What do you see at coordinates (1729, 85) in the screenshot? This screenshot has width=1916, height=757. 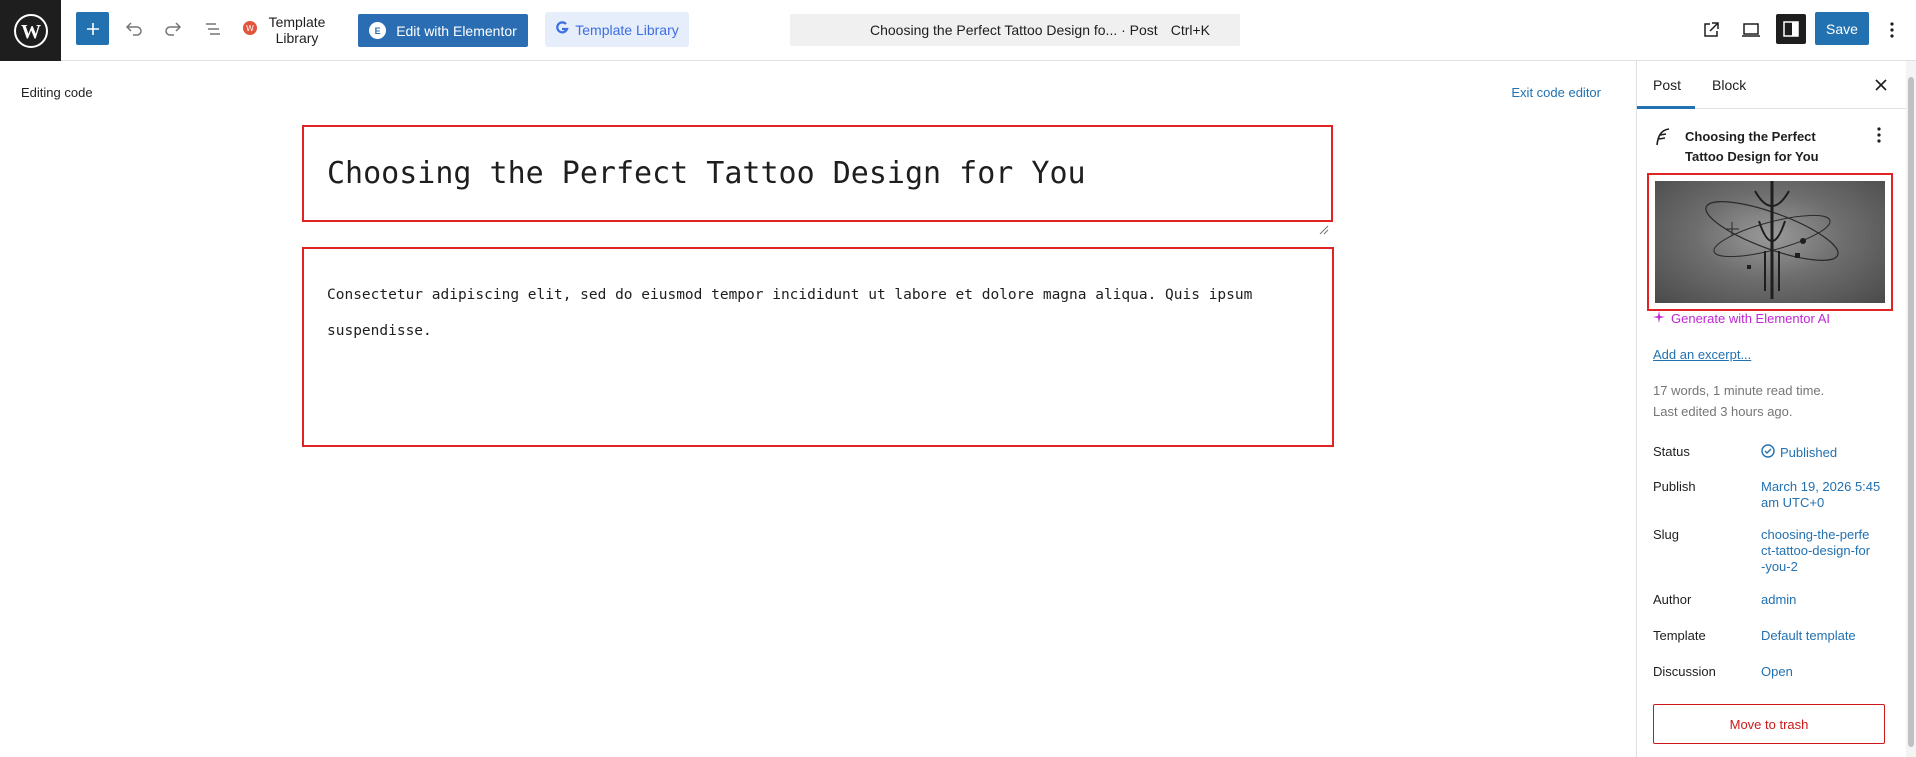 I see `tab-block: Block` at bounding box center [1729, 85].